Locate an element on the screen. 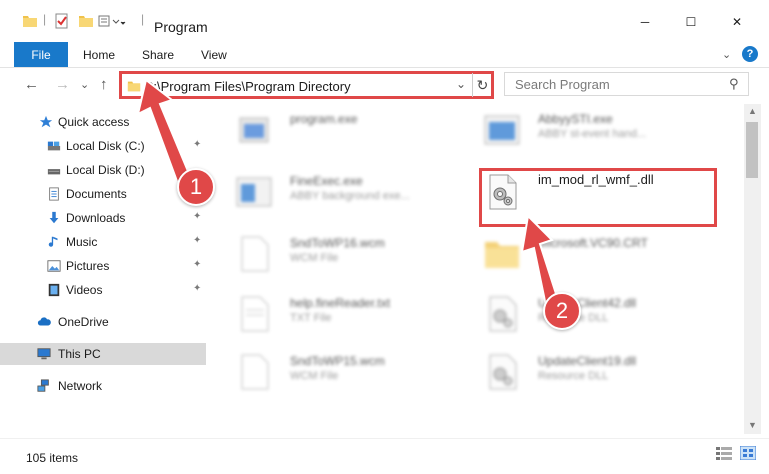 The image size is (769, 474). scroll-down-icon: ▼ is located at coordinates (752, 425).